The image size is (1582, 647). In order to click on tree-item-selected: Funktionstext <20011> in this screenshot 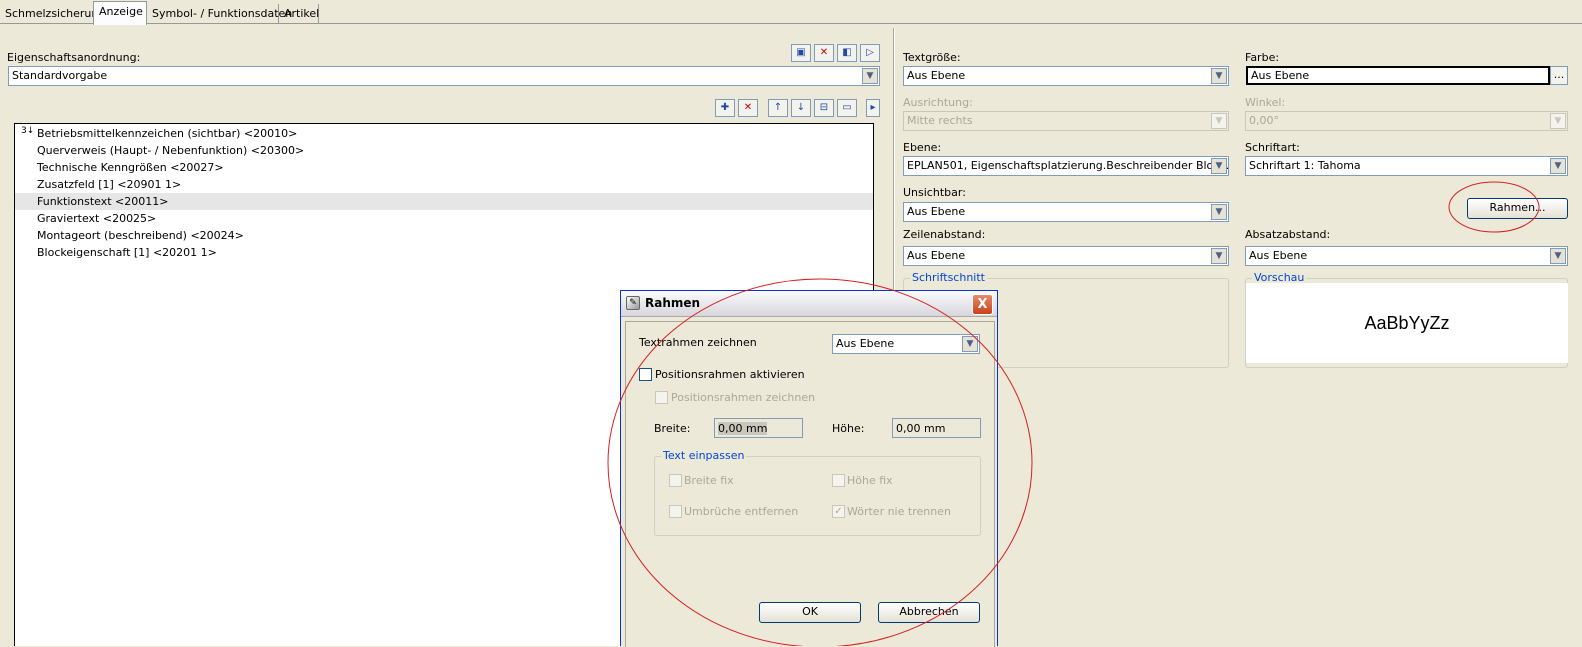, I will do `click(444, 201)`.